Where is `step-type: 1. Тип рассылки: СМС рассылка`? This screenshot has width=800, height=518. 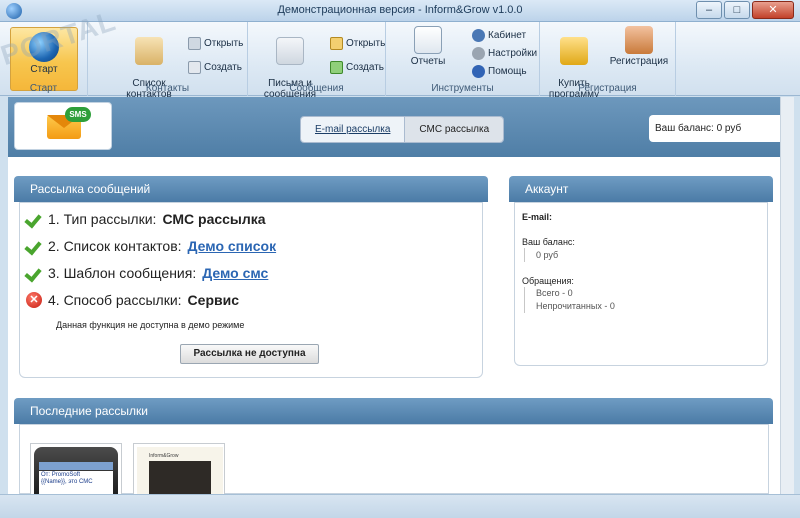 step-type: 1. Тип рассылки: СМС рассылка is located at coordinates (146, 219).